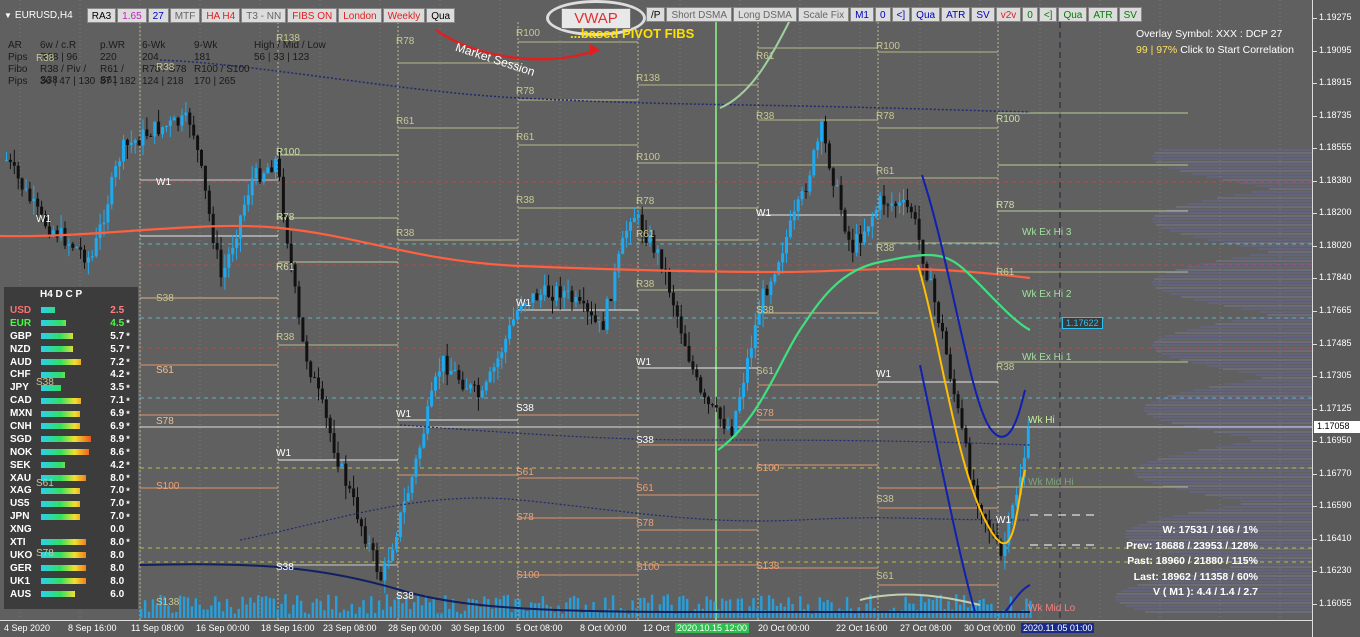 Image resolution: width=1360 pixels, height=637 pixels. I want to click on toolbar-button: M1, so click(862, 14).